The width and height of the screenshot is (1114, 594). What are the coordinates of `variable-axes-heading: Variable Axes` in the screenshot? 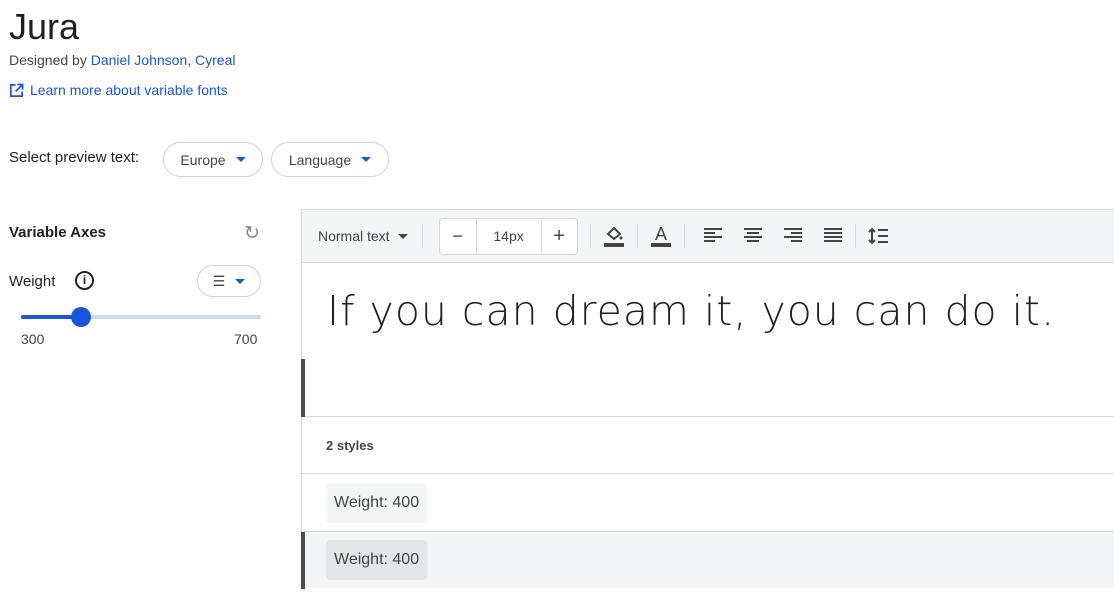 It's located at (58, 232).